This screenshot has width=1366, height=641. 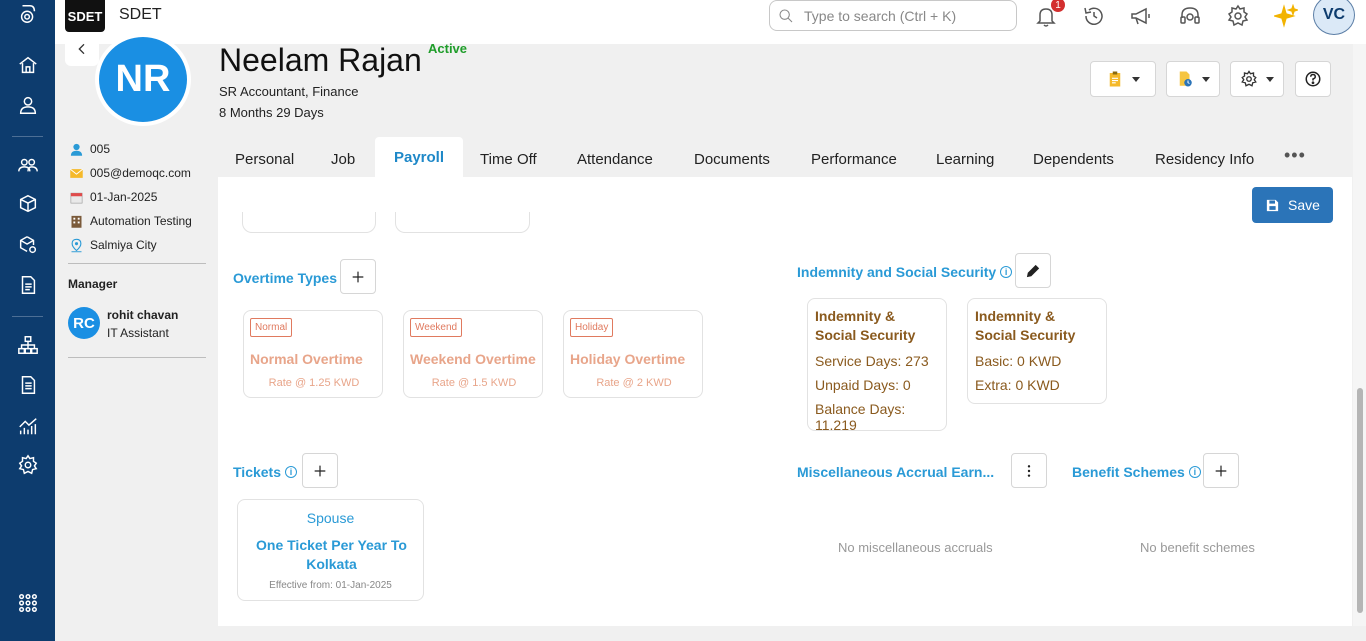 I want to click on misc-accrual-menu-button, so click(x=1029, y=470).